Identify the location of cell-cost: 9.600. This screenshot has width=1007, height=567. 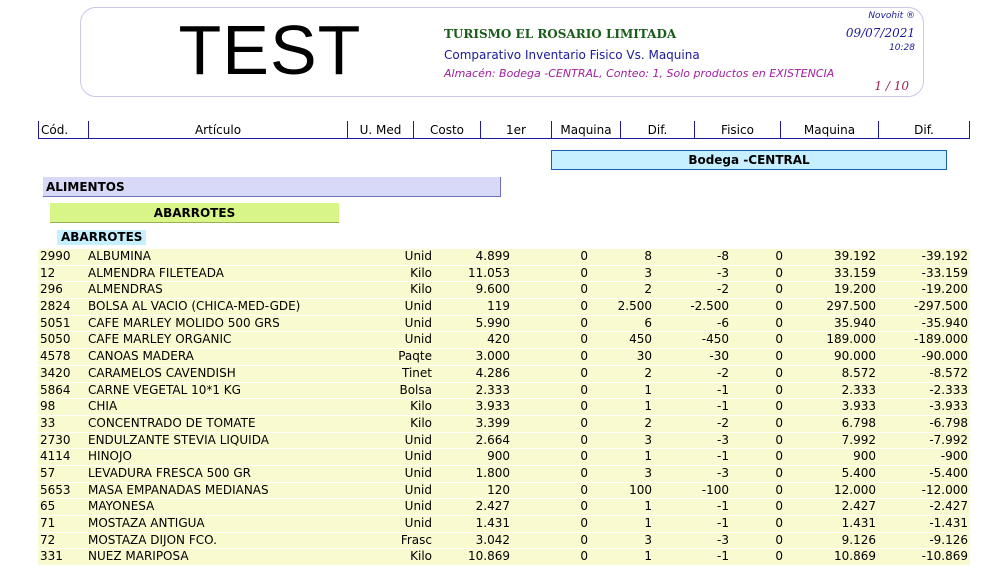
(492, 289).